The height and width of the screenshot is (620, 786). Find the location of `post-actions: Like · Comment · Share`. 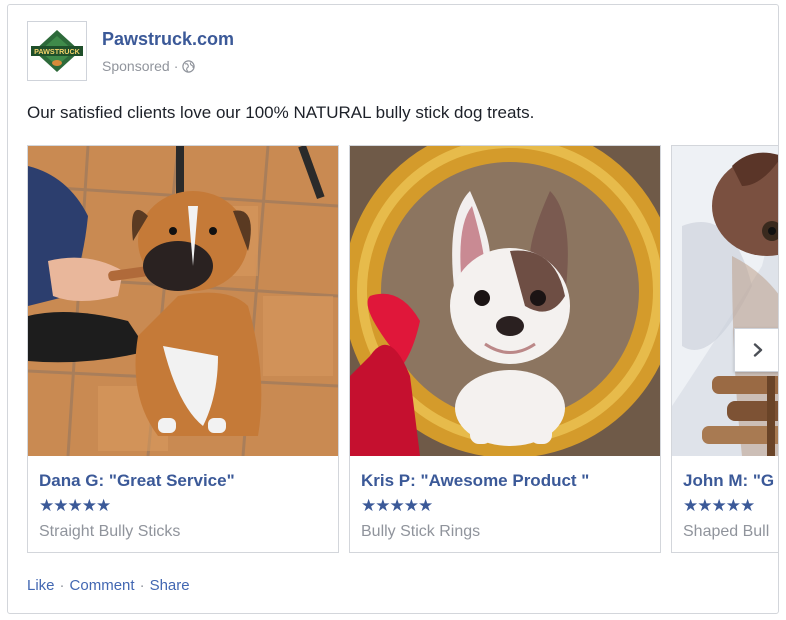

post-actions: Like · Comment · Share is located at coordinates (108, 585).